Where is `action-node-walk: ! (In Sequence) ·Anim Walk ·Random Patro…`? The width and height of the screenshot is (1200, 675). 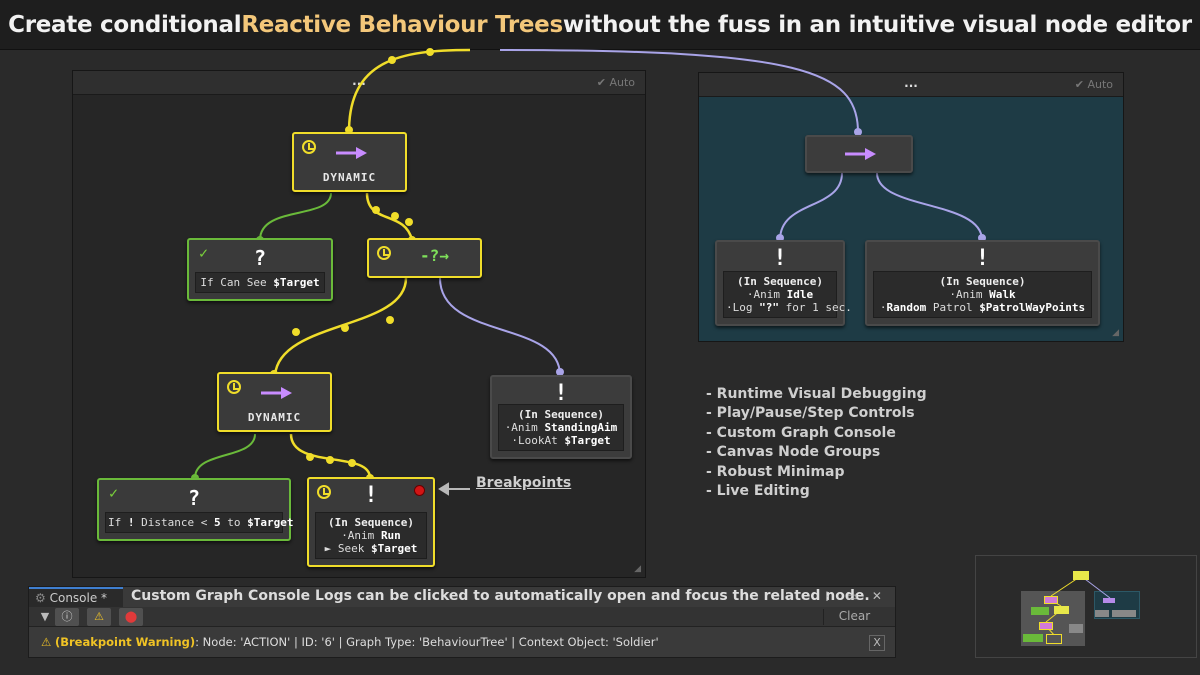
action-node-walk: ! (In Sequence) ·Anim Walk ·Random Patro… is located at coordinates (982, 283).